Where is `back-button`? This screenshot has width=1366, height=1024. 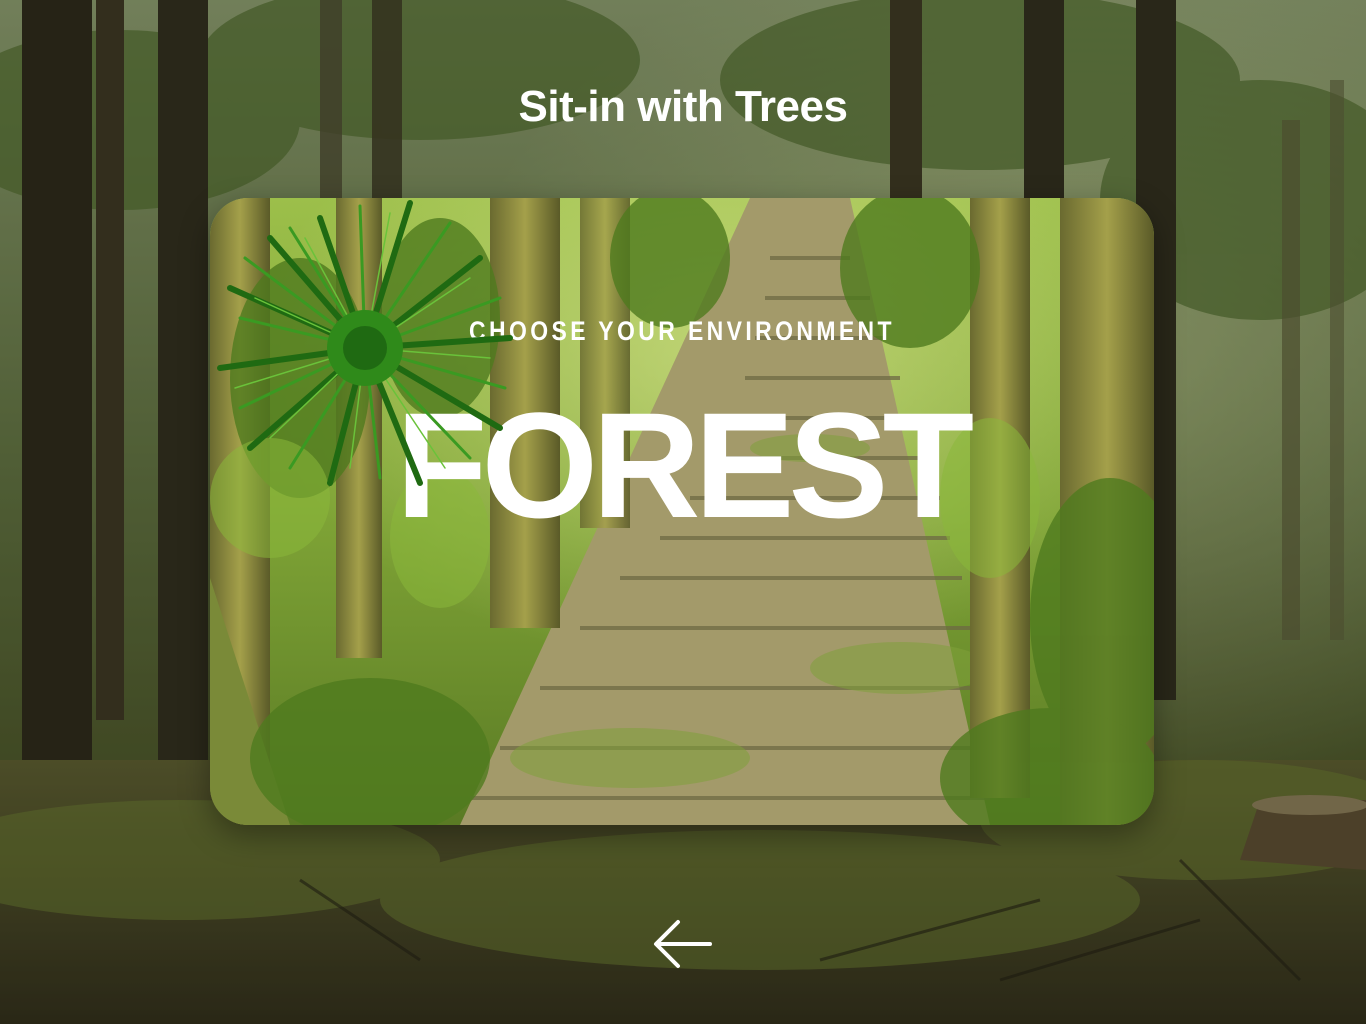 back-button is located at coordinates (683, 944).